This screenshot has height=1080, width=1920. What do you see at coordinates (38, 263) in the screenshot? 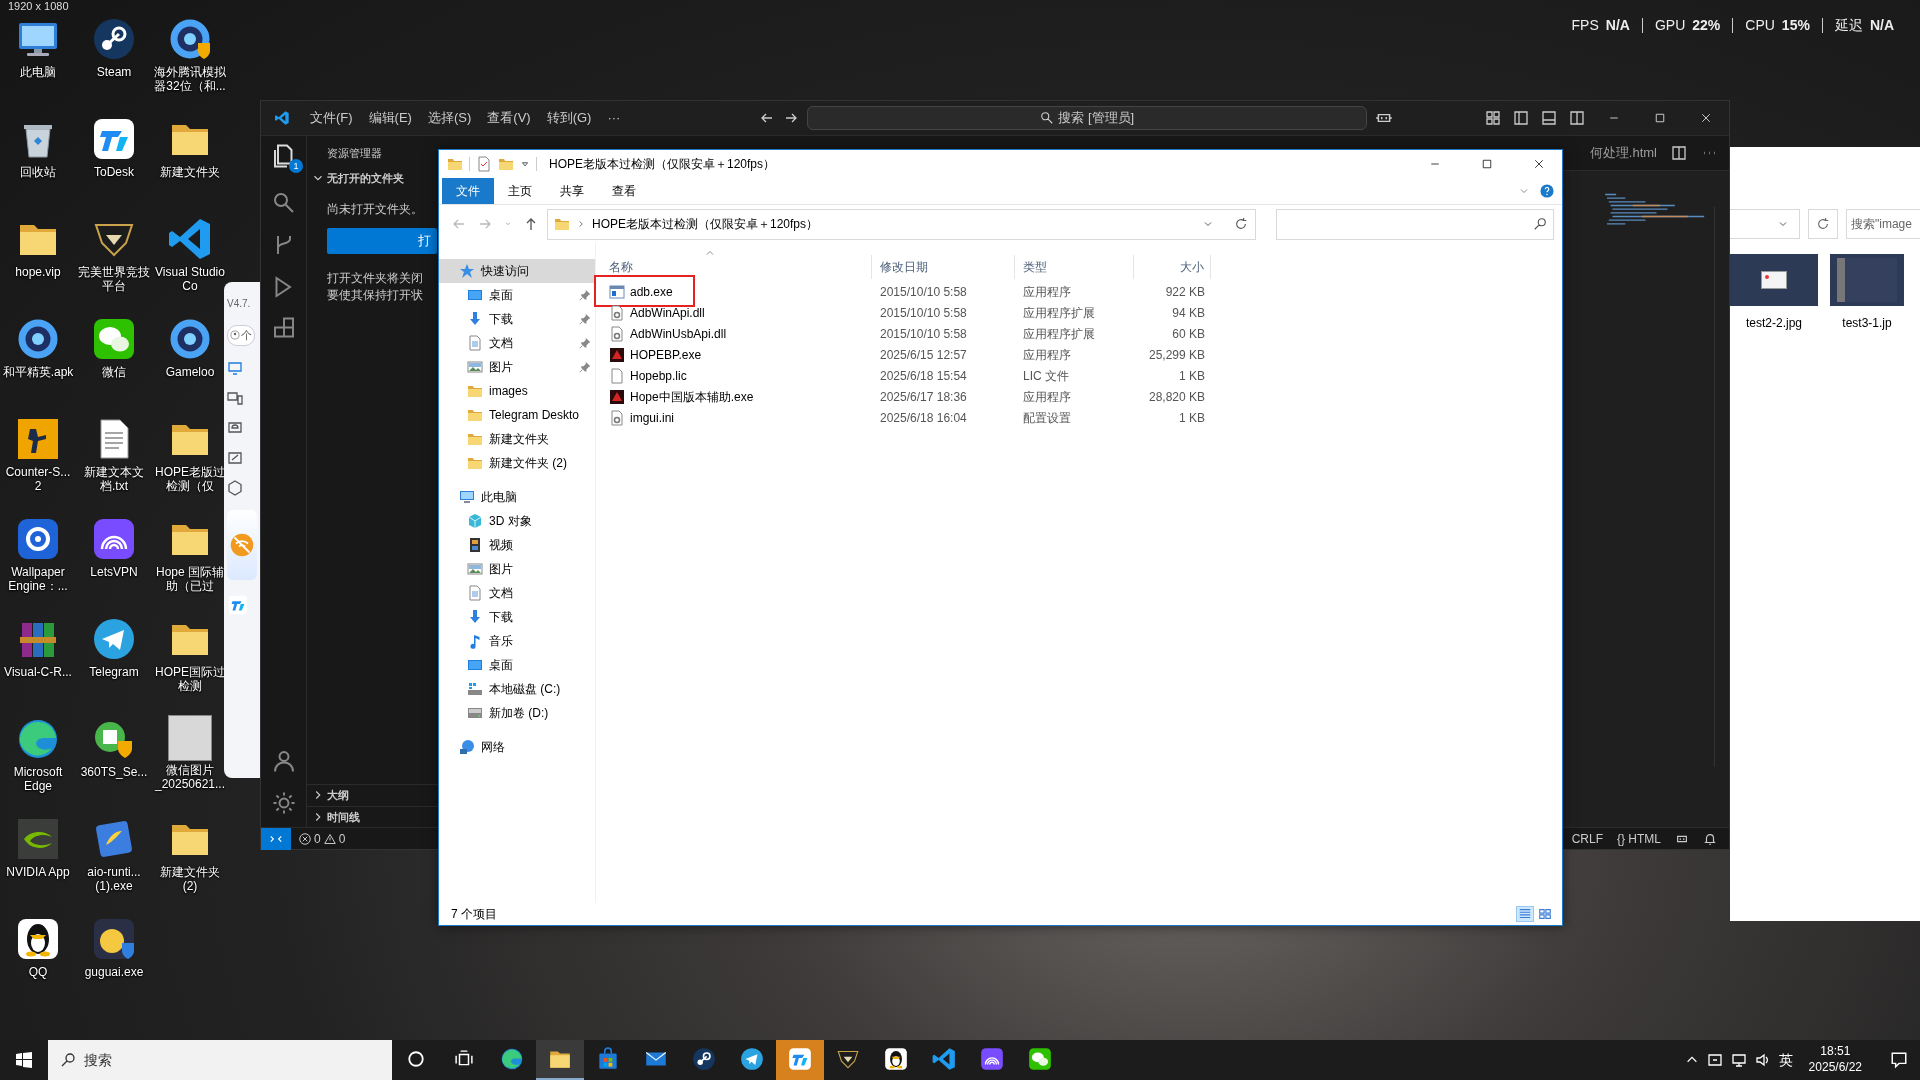
I see `desktop-shortcut: hope.vip` at bounding box center [38, 263].